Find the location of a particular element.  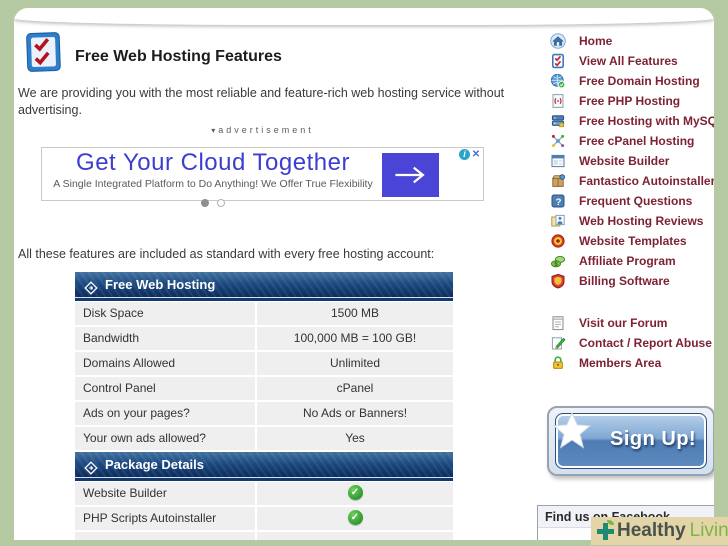

sidebar-item-fantastico-autoinstaller: Fantastico Autoinstaller is located at coordinates (630, 181).